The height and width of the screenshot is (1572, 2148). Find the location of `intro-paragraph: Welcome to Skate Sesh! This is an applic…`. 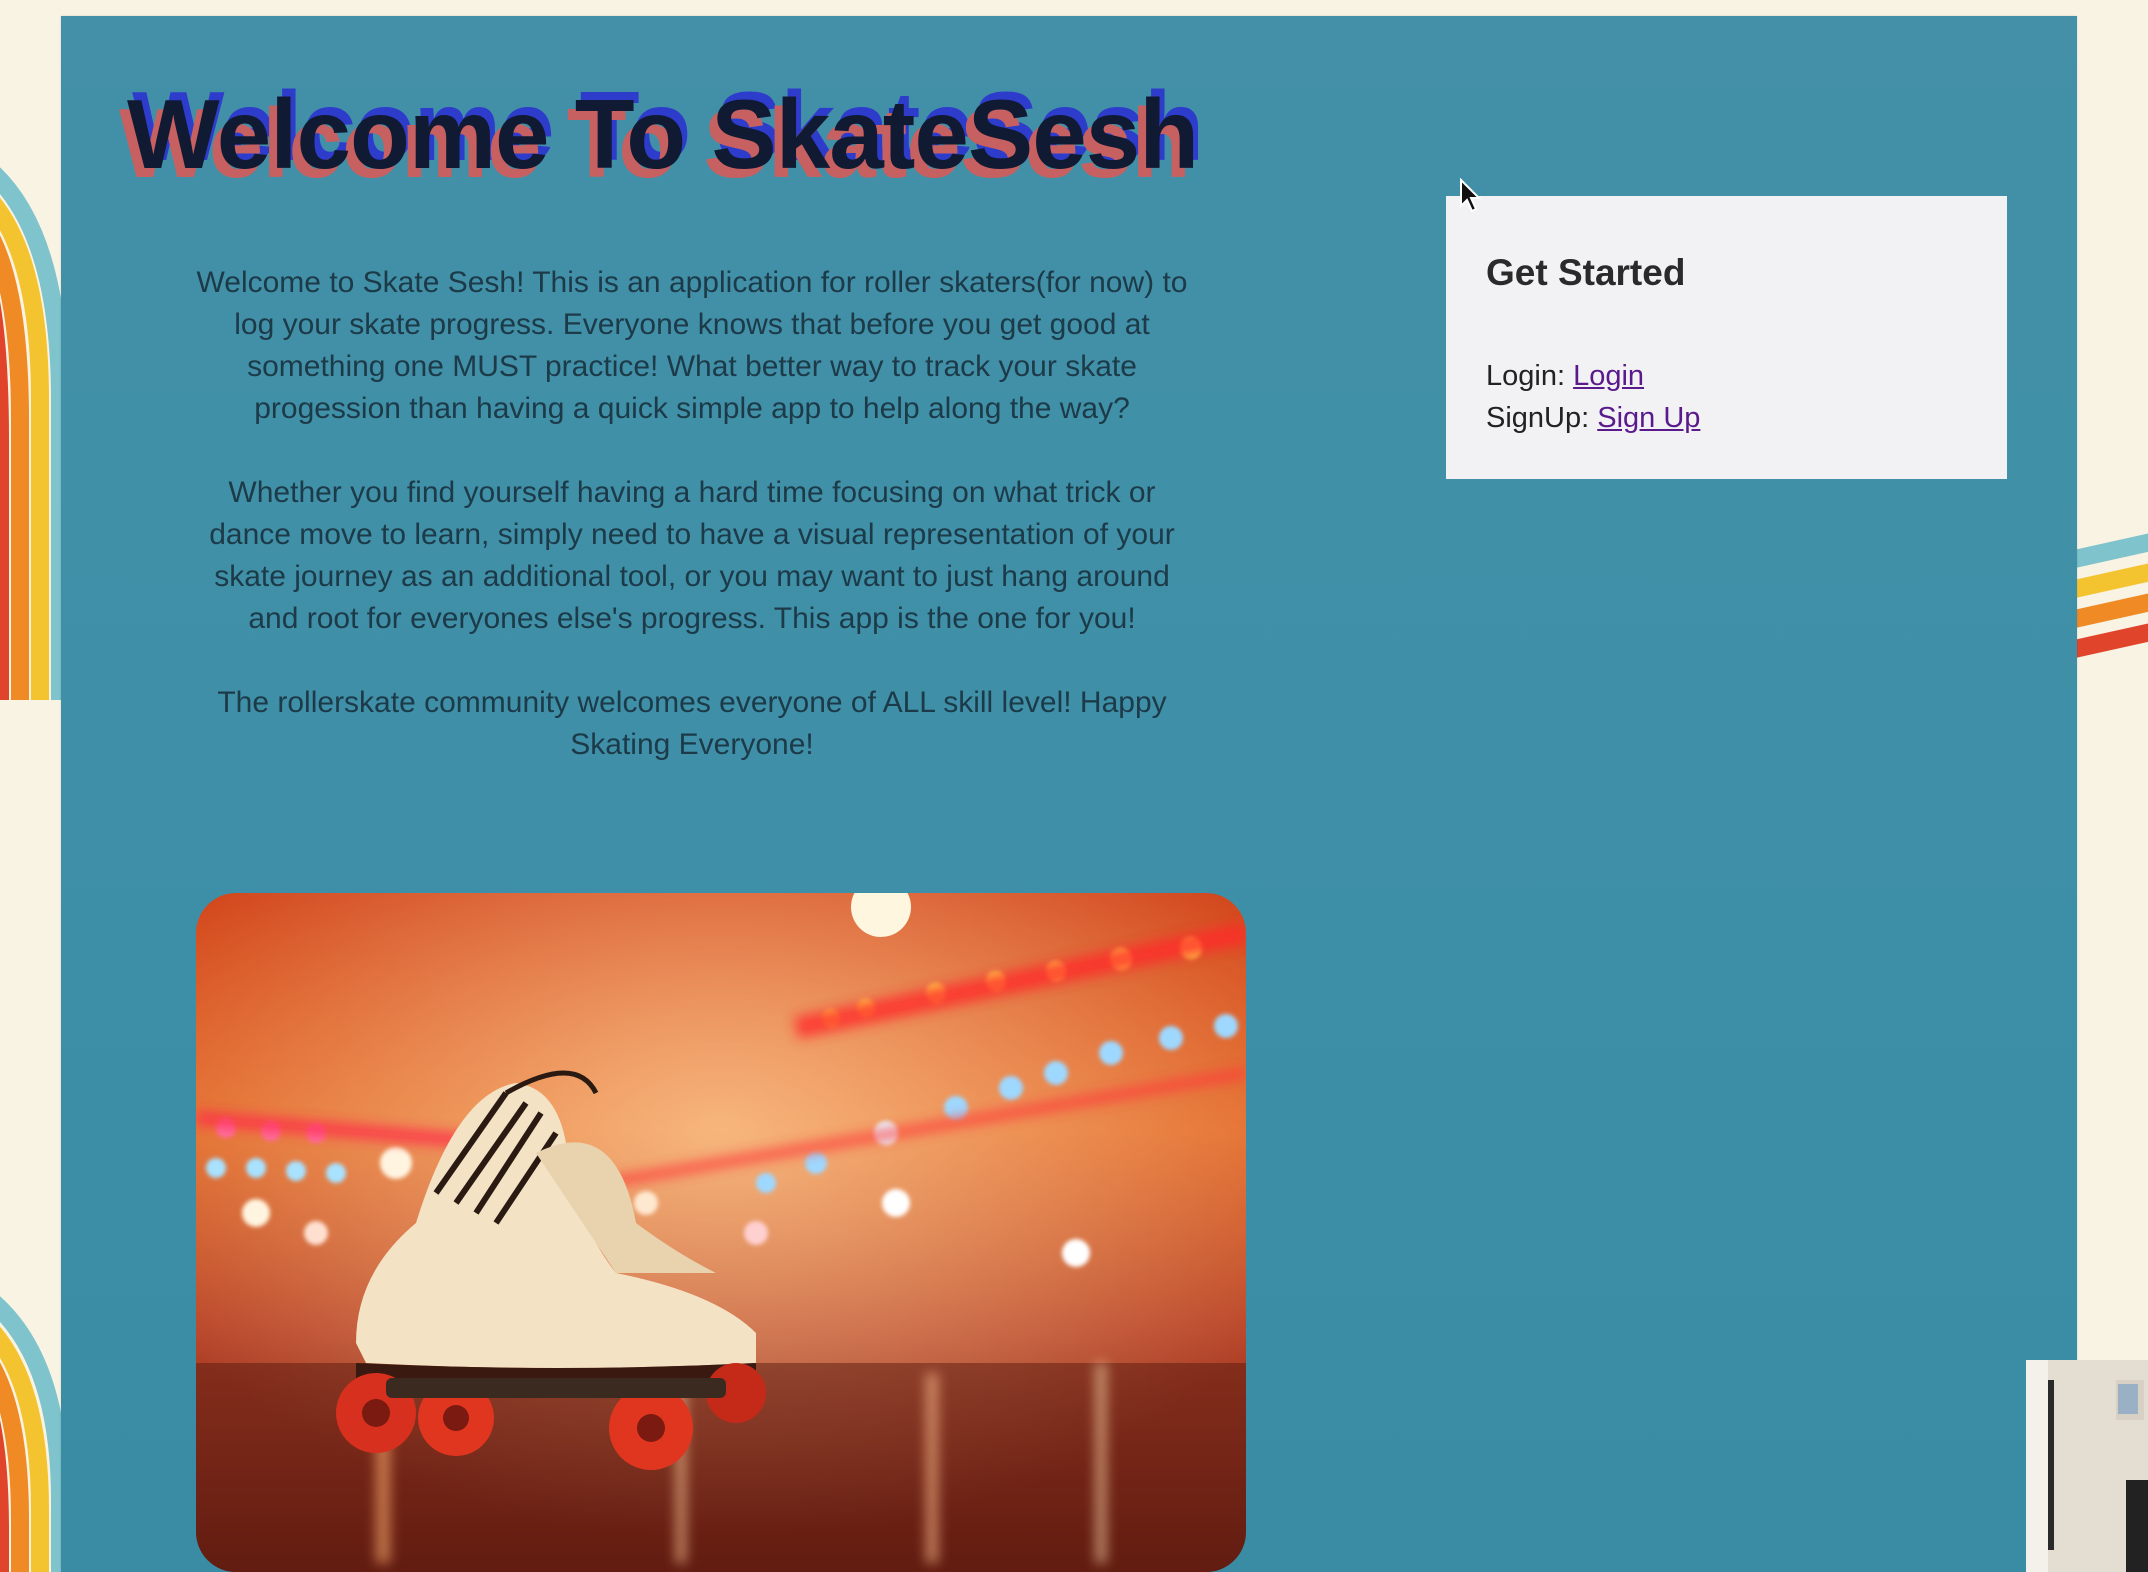

intro-paragraph: Welcome to Skate Sesh! This is an applic… is located at coordinates (692, 345).